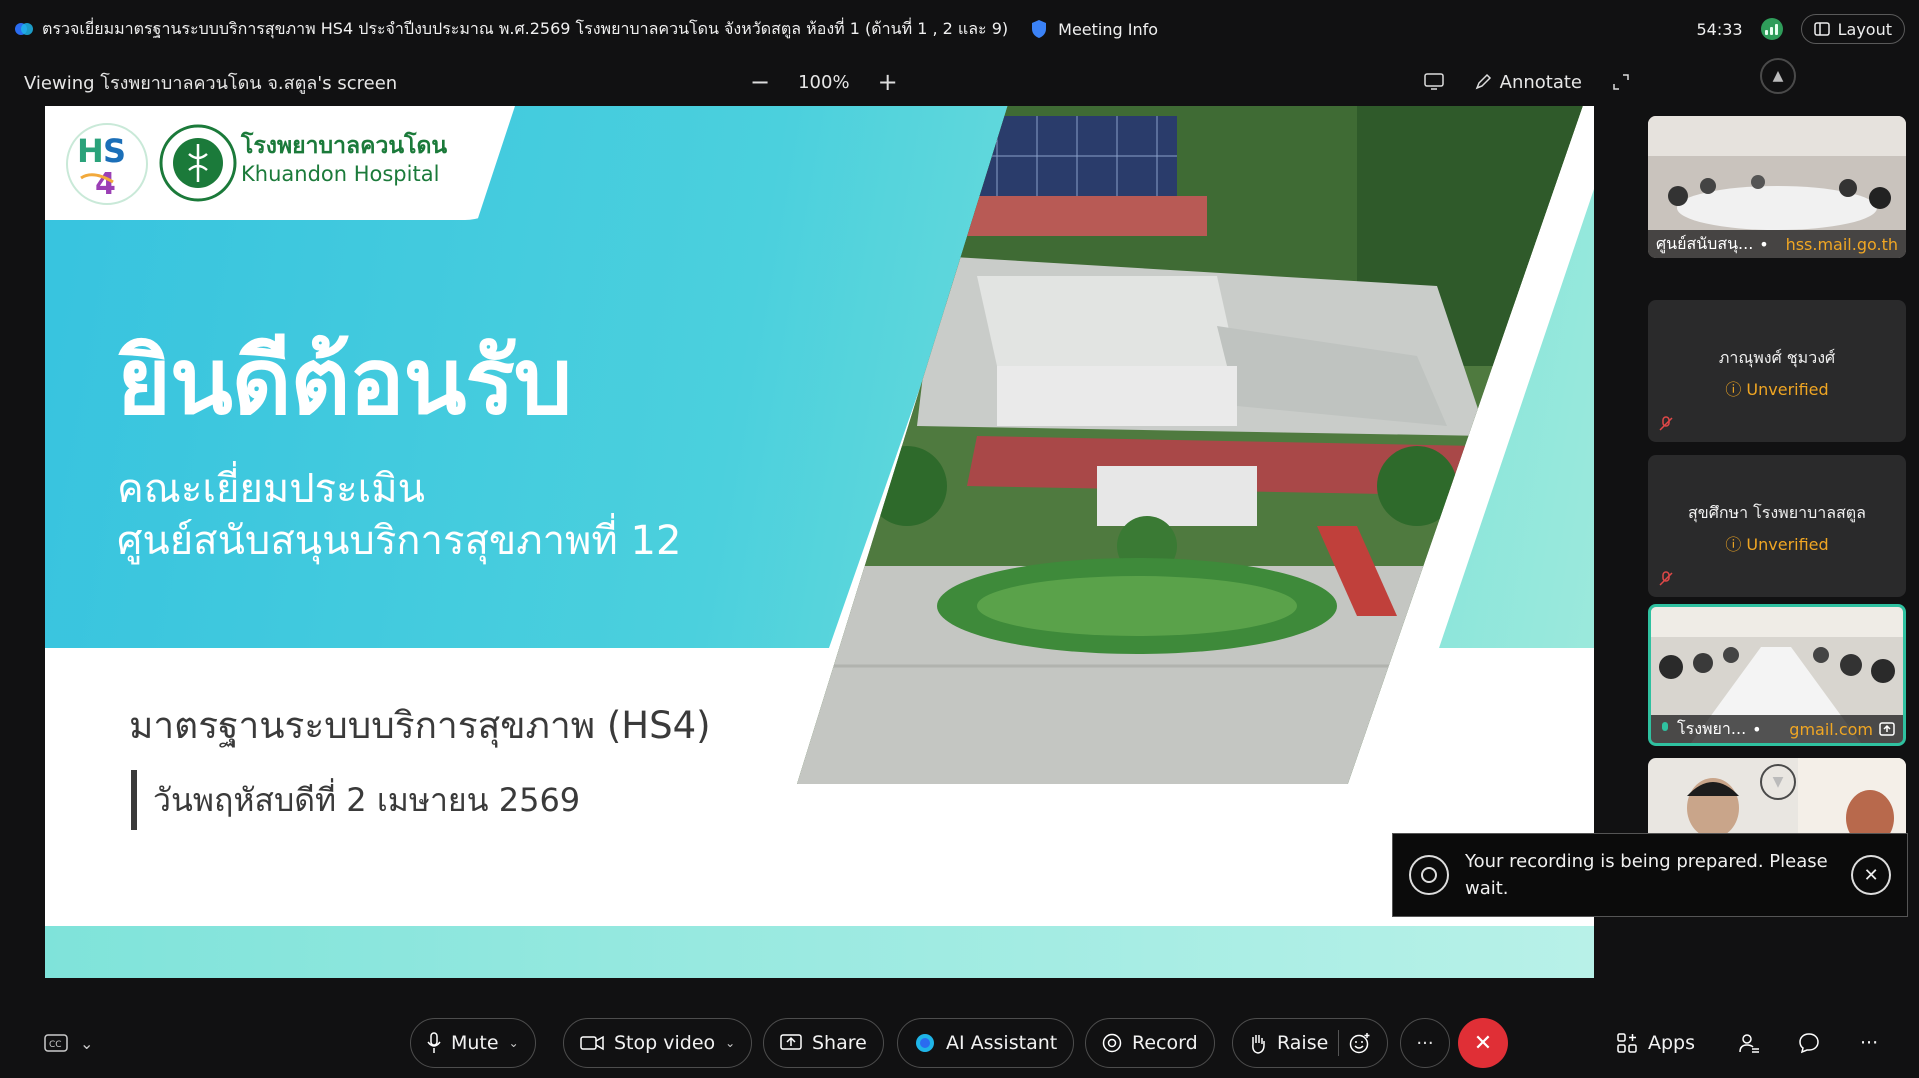  I want to click on share-label: Share, so click(839, 1043).